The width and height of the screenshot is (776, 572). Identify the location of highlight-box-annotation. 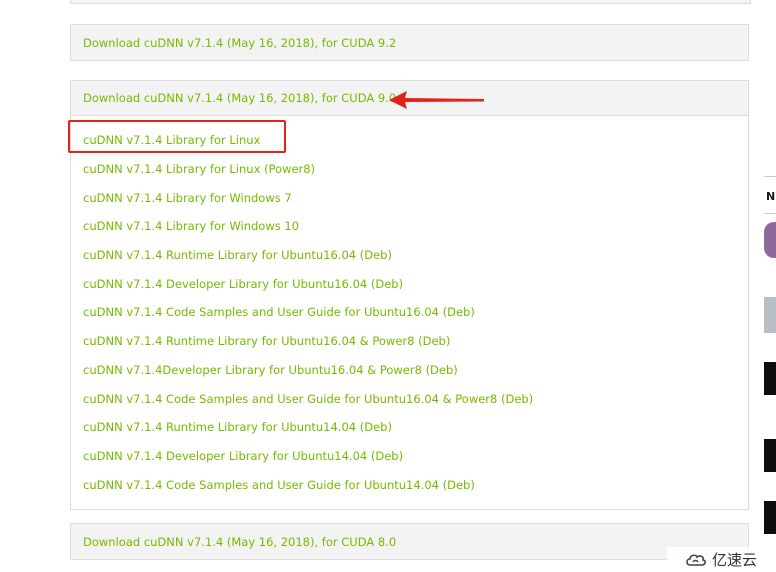
(177, 136).